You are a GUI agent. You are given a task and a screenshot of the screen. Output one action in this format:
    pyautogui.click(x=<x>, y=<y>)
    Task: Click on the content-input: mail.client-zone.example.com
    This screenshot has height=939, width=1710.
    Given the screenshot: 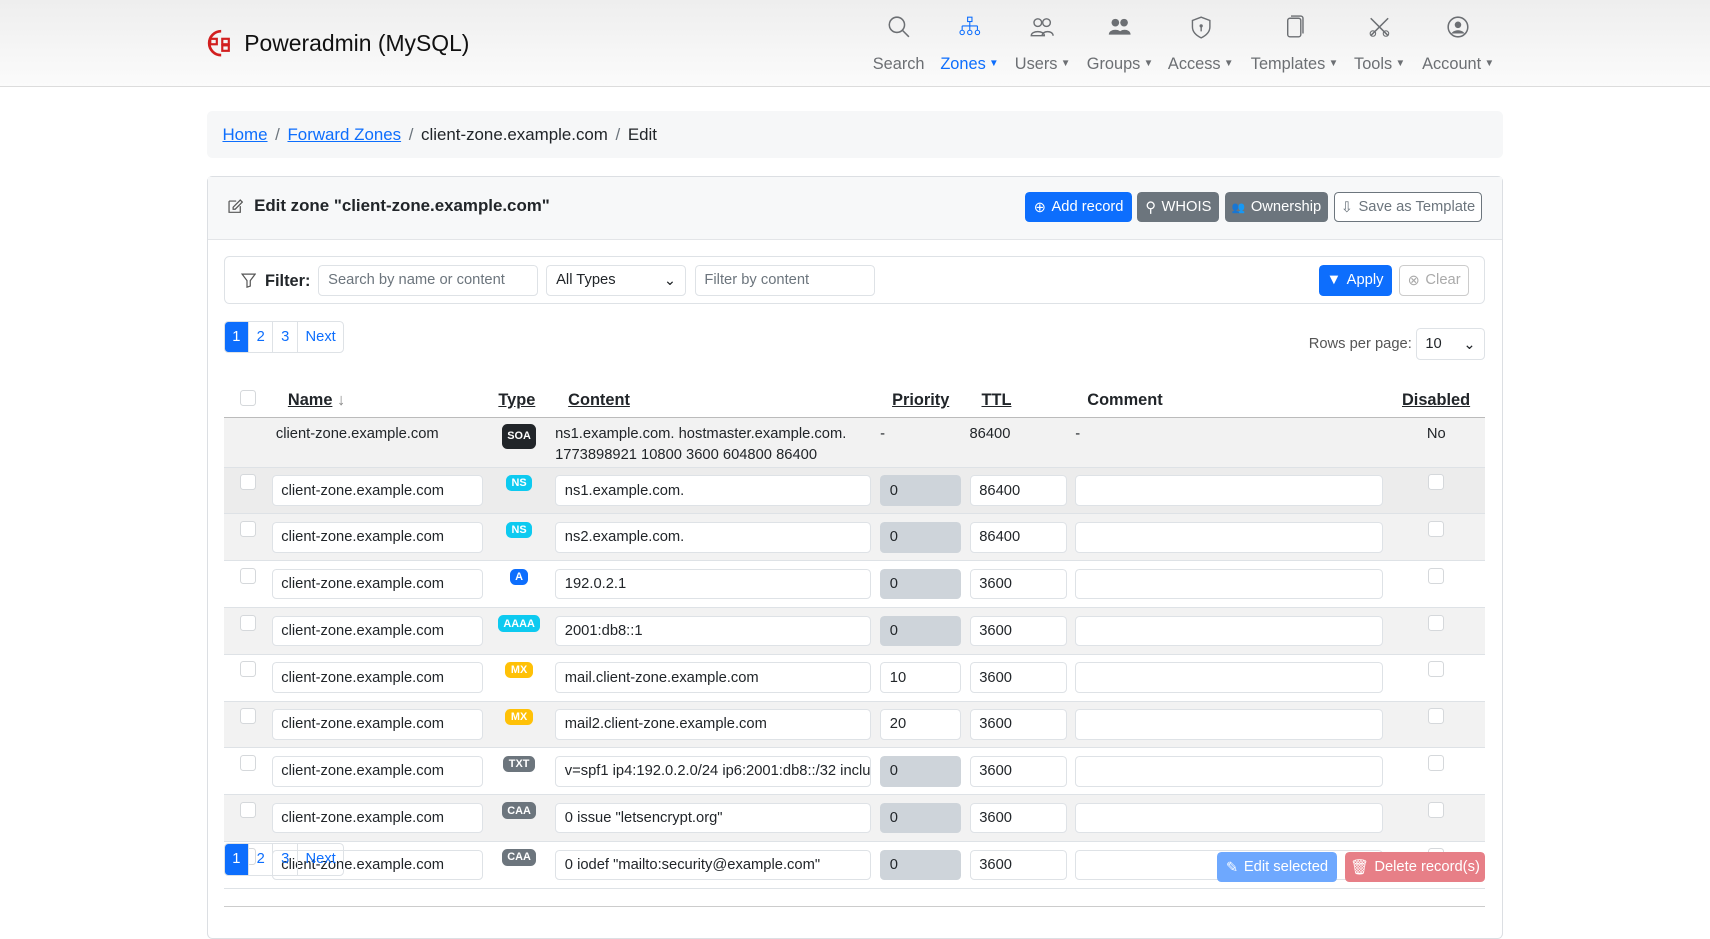 What is the action you would take?
    pyautogui.click(x=713, y=677)
    